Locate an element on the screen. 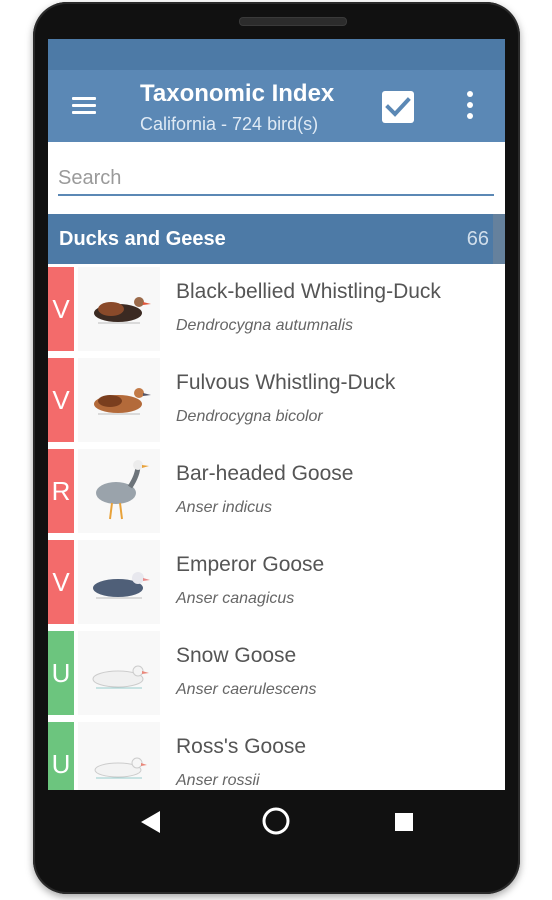  section-title: Ducks and Geese is located at coordinates (142, 239).